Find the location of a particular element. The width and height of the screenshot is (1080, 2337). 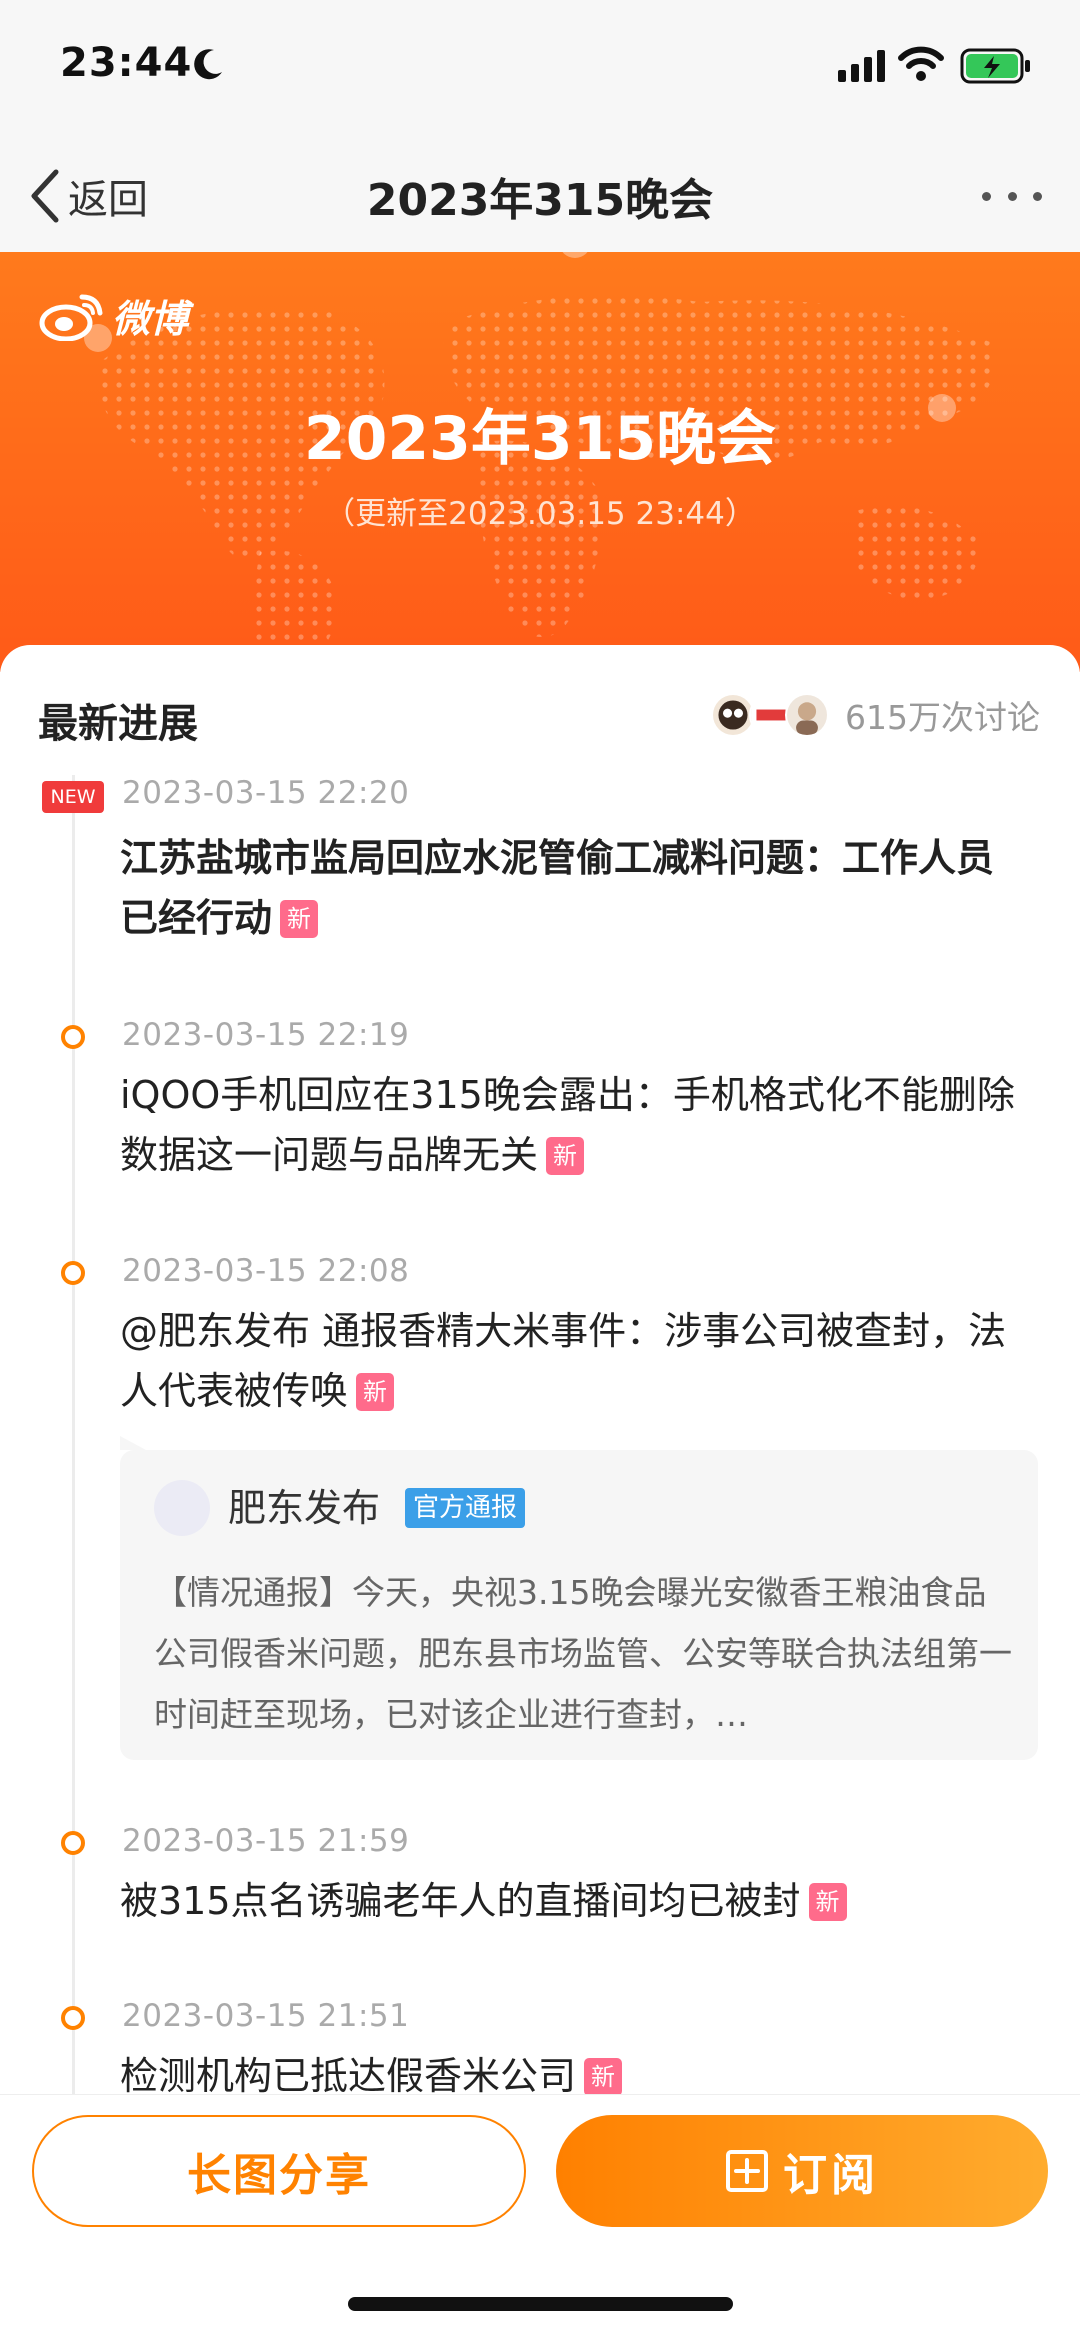

timeline-text: 江苏盐城市监局回应水泥管偷工减料问题：工作人员已经行动新 is located at coordinates (570, 888).